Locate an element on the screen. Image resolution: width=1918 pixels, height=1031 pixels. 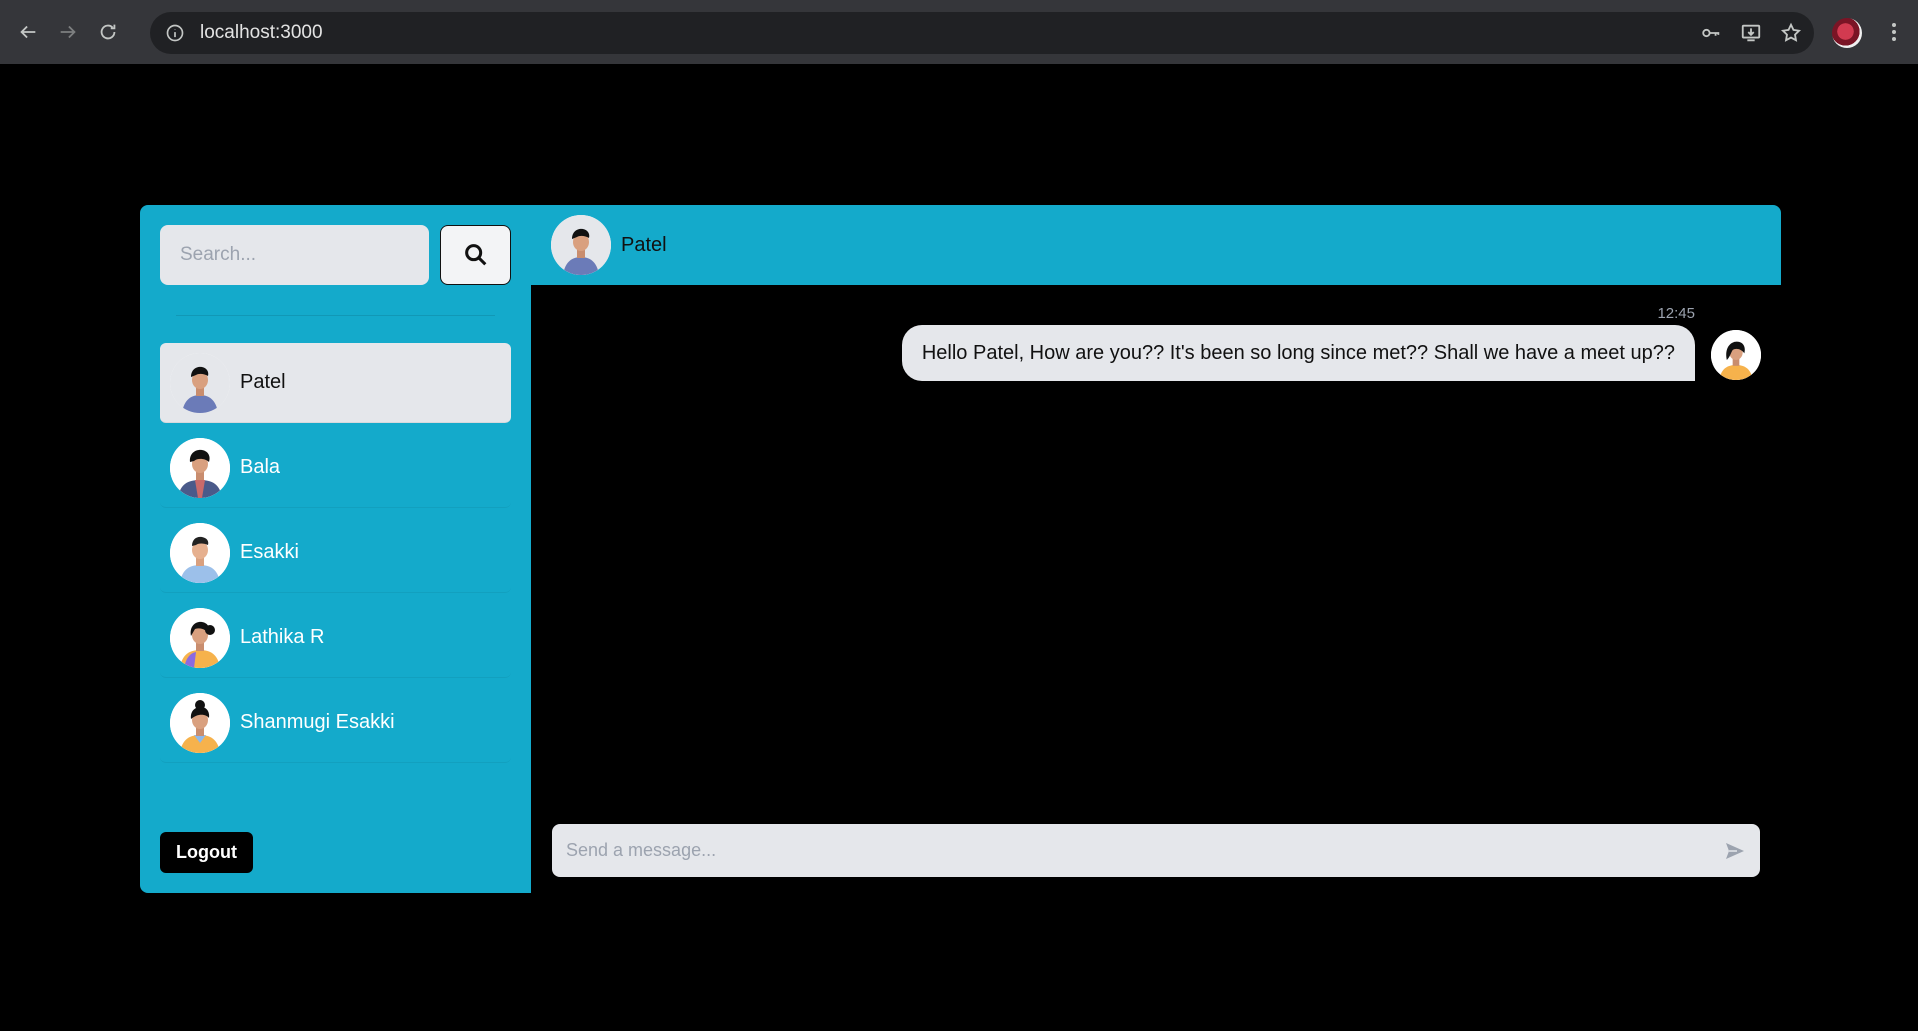
send-button is located at coordinates (1735, 850).